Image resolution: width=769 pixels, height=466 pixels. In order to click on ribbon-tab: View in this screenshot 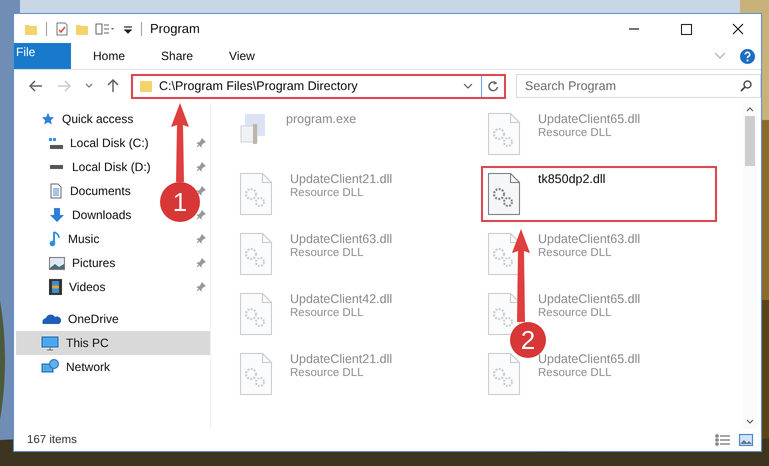, I will do `click(242, 56)`.